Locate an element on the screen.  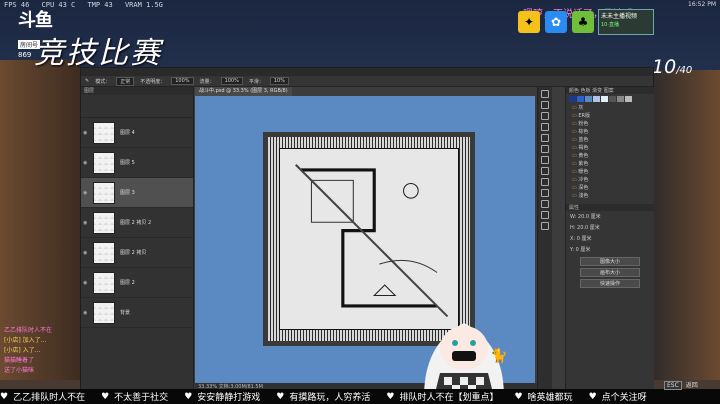
ticker-item: 有摸路玩，人穷养活 is located at coordinates (330, 398).